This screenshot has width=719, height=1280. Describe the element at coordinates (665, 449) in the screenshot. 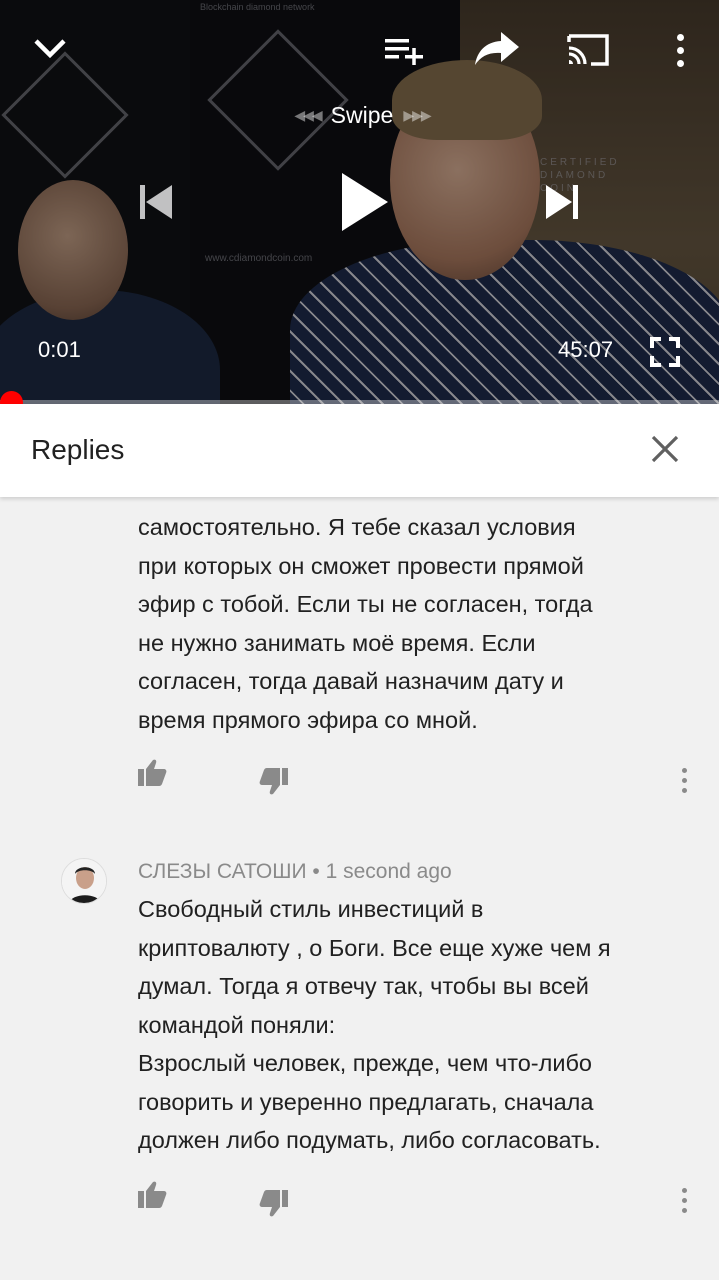

I see `close-icon` at that location.